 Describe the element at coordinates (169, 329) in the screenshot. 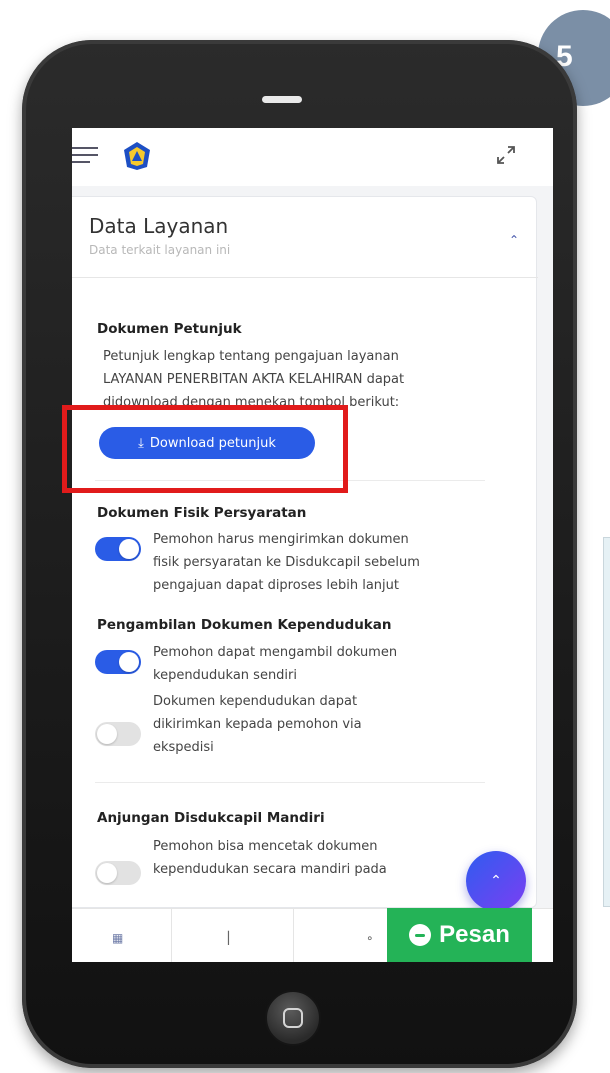

I see `dokumen-petunjuk-heading: Dokumen Petunjuk` at that location.